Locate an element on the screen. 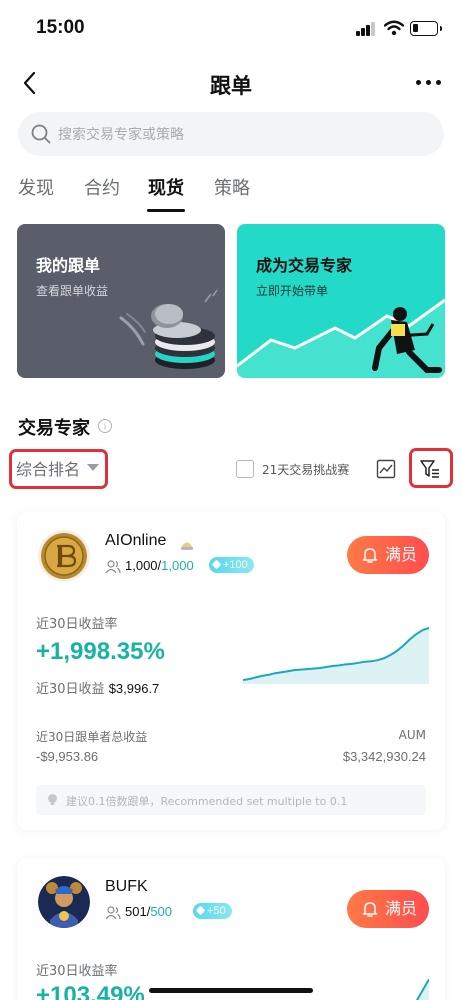 This screenshot has height=1000, width=462. followers-count: 501/500 is located at coordinates (149, 911).